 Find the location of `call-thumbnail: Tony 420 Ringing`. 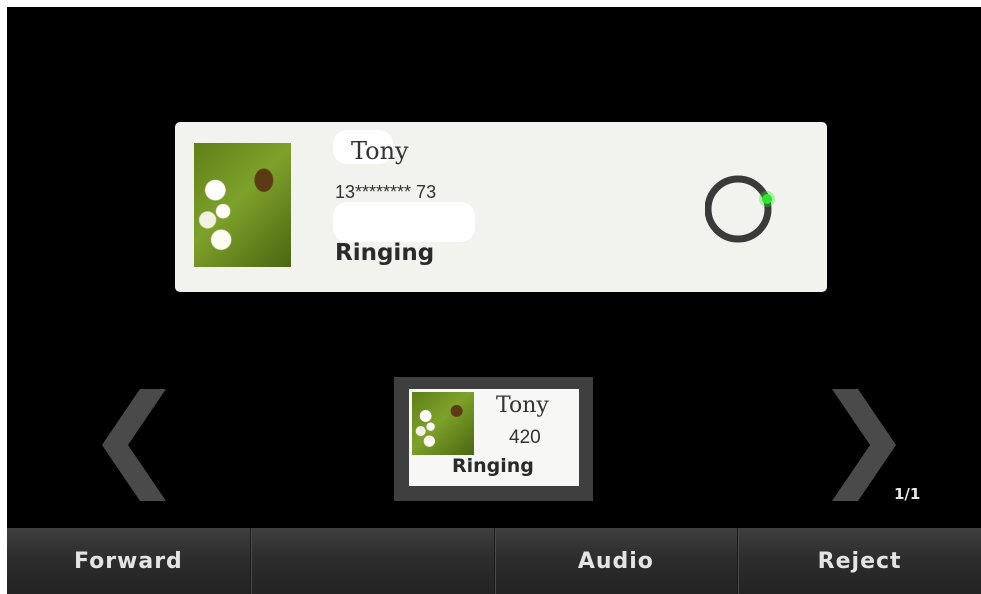

call-thumbnail: Tony 420 Ringing is located at coordinates (493, 439).